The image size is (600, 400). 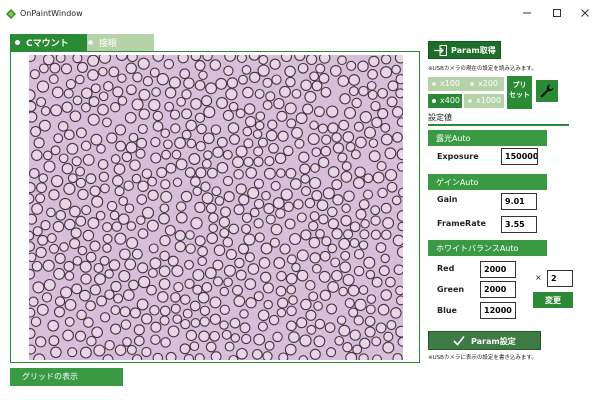 What do you see at coordinates (498, 310) in the screenshot?
I see `blue-input: 12000` at bounding box center [498, 310].